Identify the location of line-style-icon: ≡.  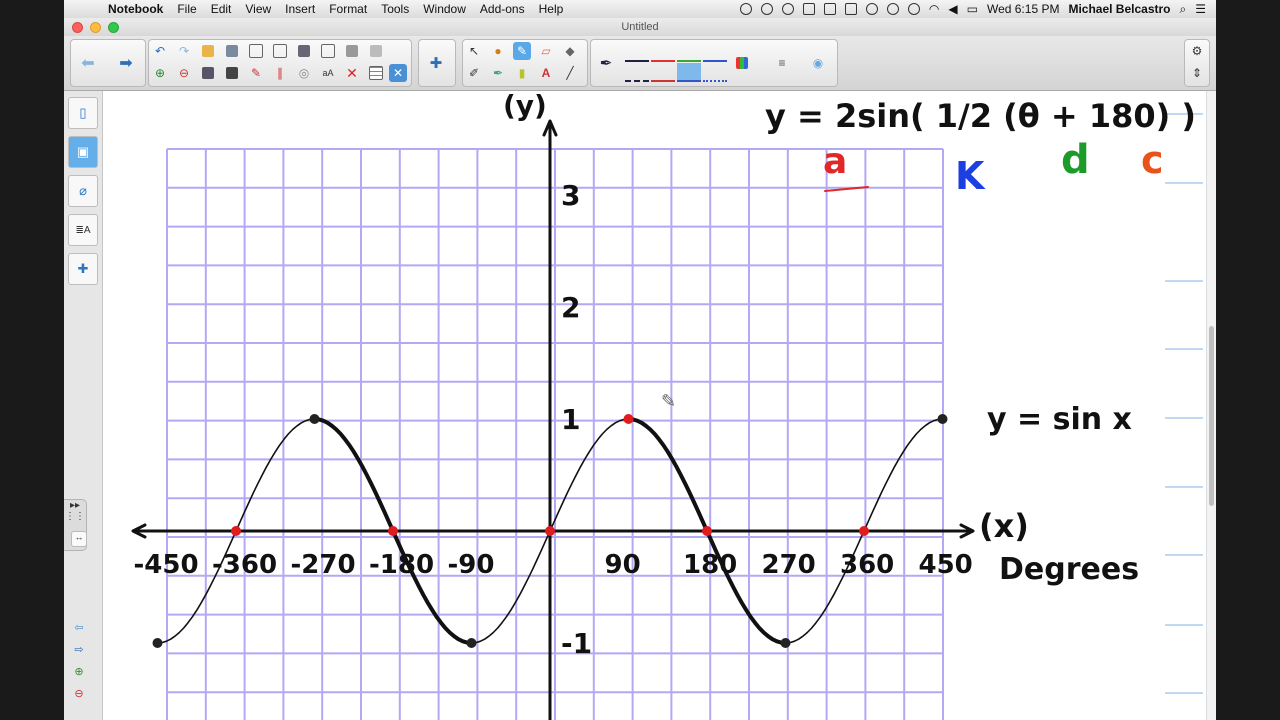
(782, 63).